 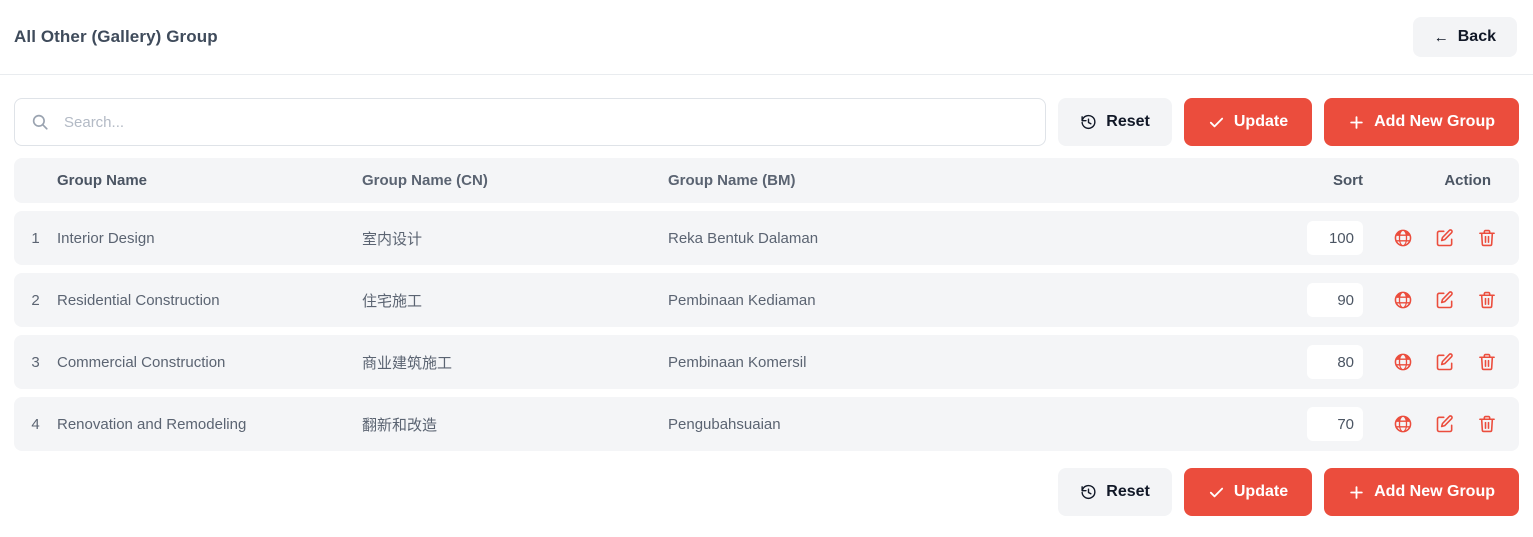 I want to click on cell-group-name-bm: Pembinaan Kediaman, so click(x=742, y=300).